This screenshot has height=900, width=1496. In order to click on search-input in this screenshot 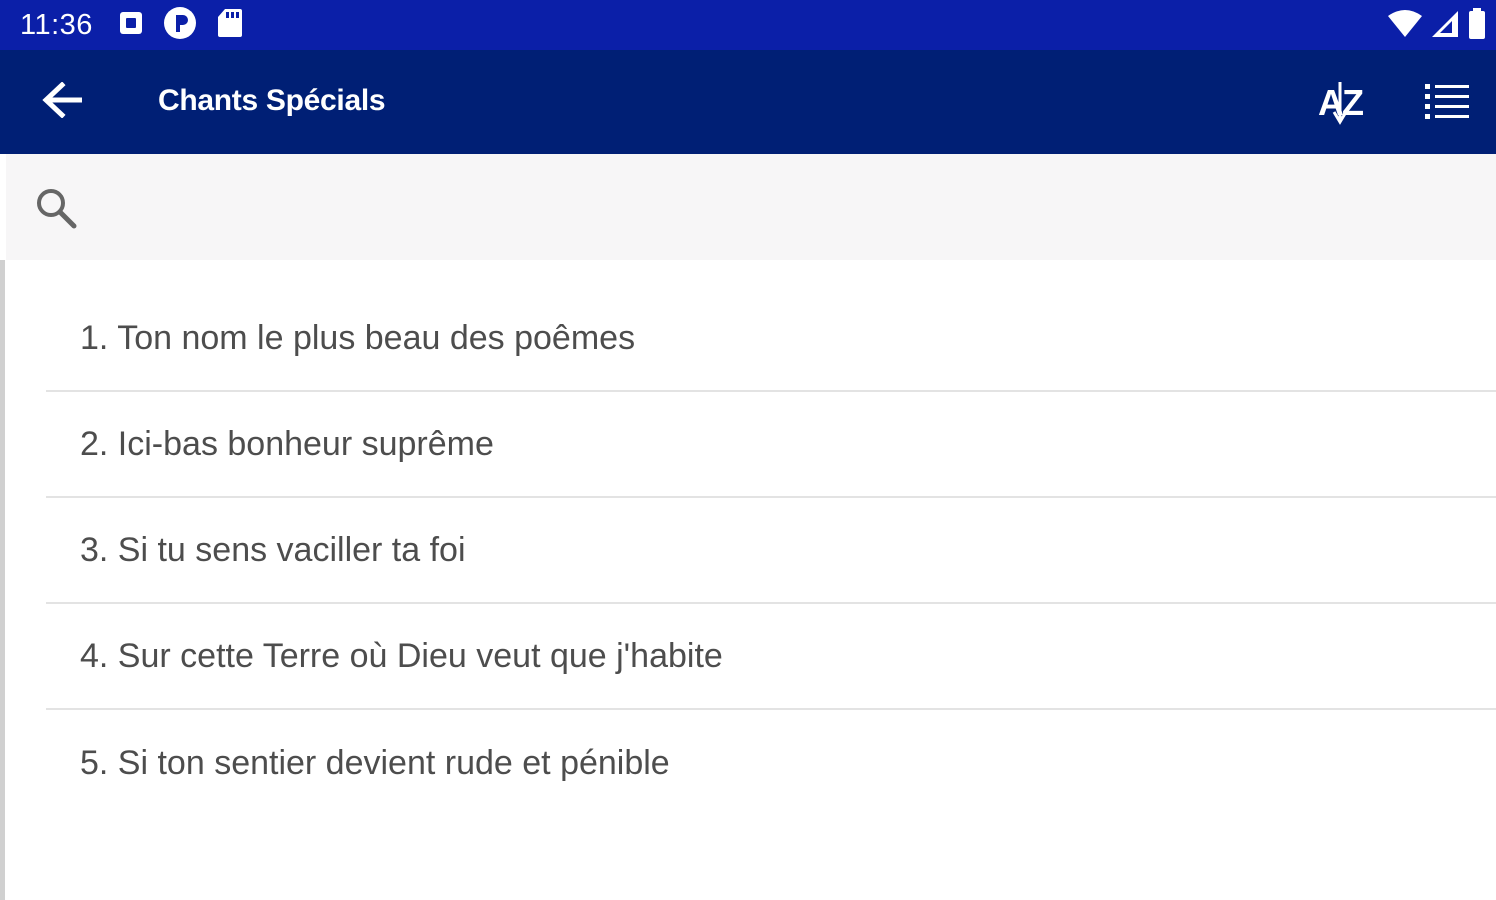, I will do `click(784, 207)`.